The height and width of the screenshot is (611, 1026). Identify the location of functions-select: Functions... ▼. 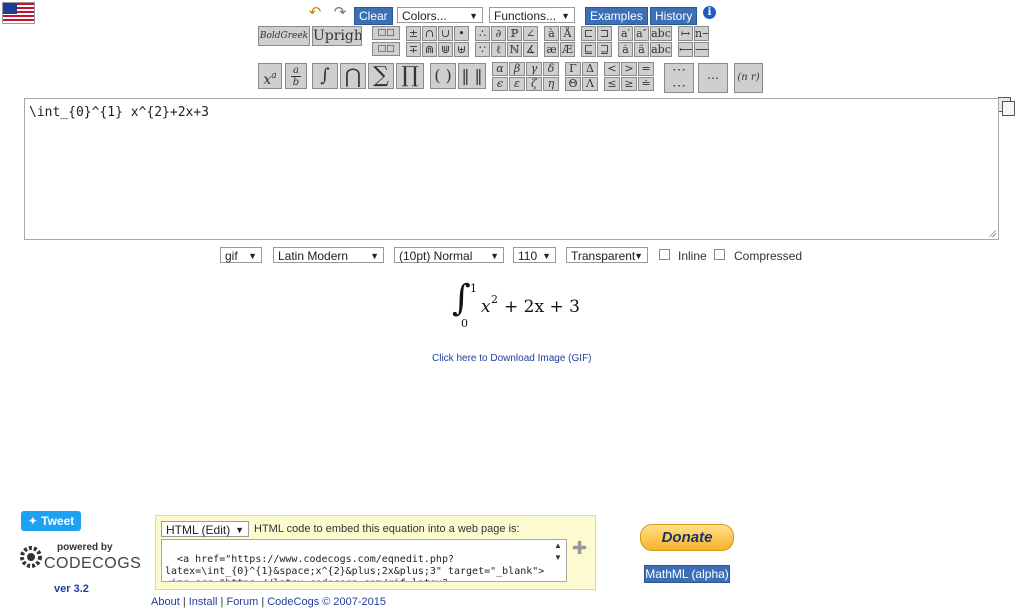
(532, 15).